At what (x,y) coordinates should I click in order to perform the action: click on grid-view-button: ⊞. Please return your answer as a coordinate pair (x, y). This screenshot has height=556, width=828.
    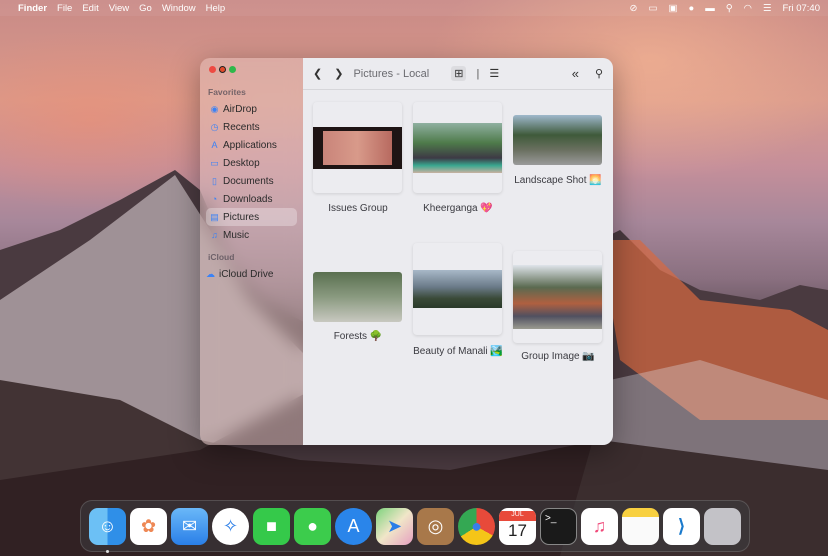
    Looking at the image, I should click on (459, 73).